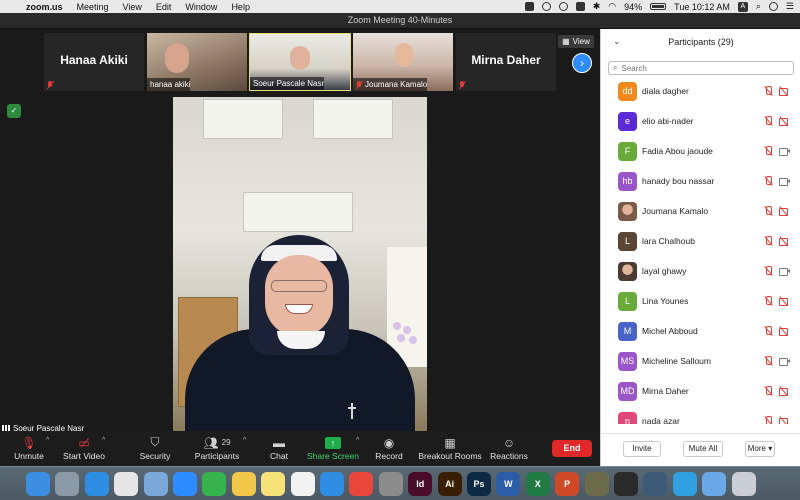 The height and width of the screenshot is (500, 800). What do you see at coordinates (240, 7) in the screenshot?
I see `menu-help: Help` at bounding box center [240, 7].